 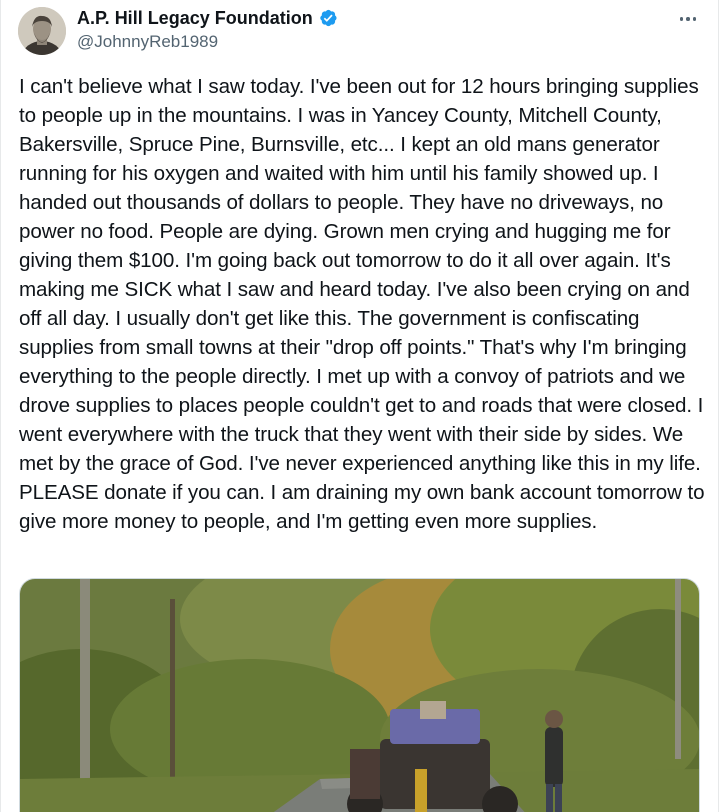 I want to click on more-horizontal-icon, so click(x=688, y=19).